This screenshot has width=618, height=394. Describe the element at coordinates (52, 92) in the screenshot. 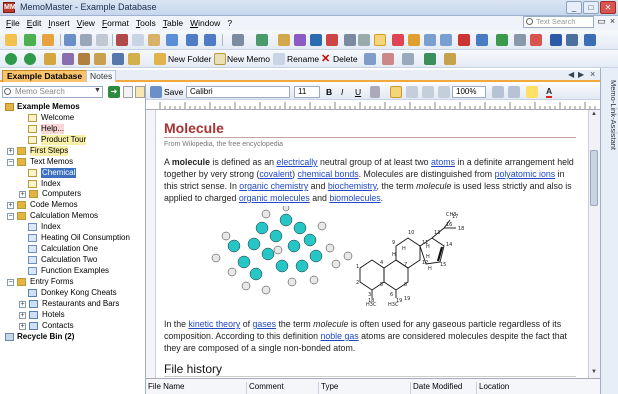

I see `memo-search-input: Memo Search` at that location.